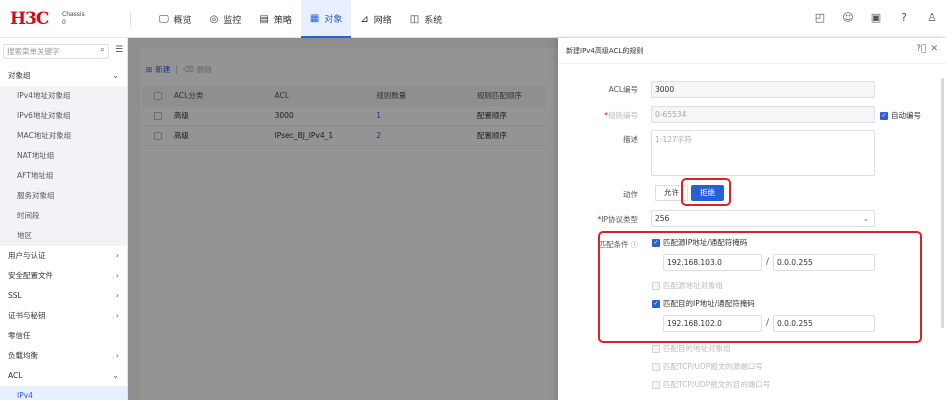 This screenshot has width=946, height=400. Describe the element at coordinates (693, 285) in the screenshot. I see `checkbox-label: 匹配源地址对象组` at that location.